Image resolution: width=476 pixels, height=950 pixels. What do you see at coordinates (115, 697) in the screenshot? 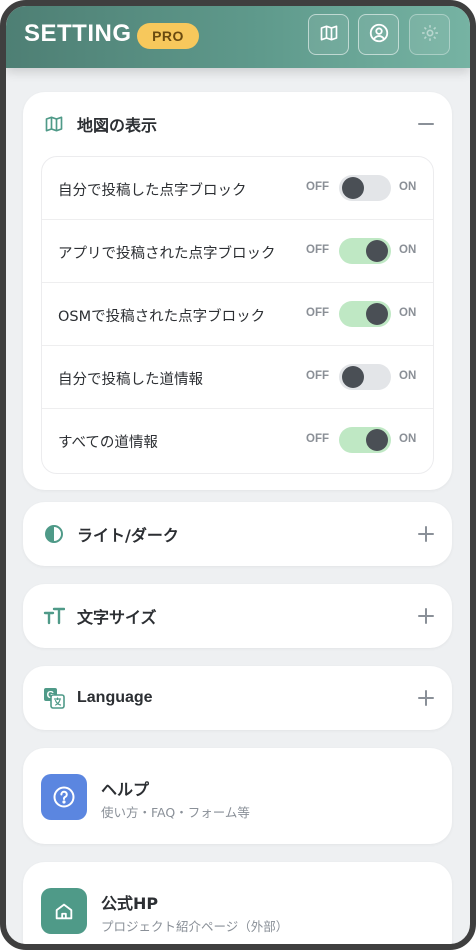
I see `section-title: Language` at bounding box center [115, 697].